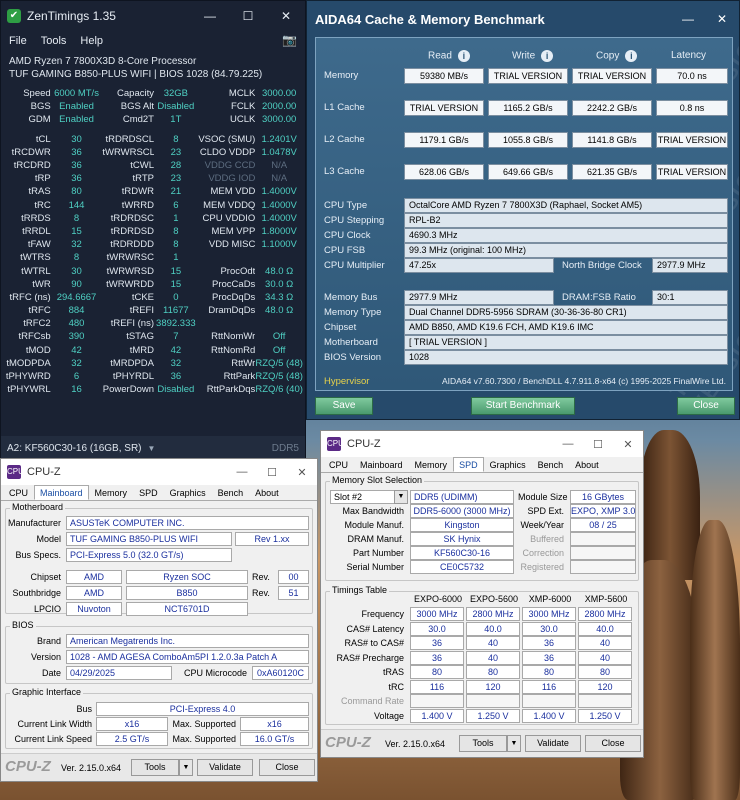  What do you see at coordinates (34, 337) in the screenshot?
I see `timing-label: tRFCsb` at bounding box center [34, 337].